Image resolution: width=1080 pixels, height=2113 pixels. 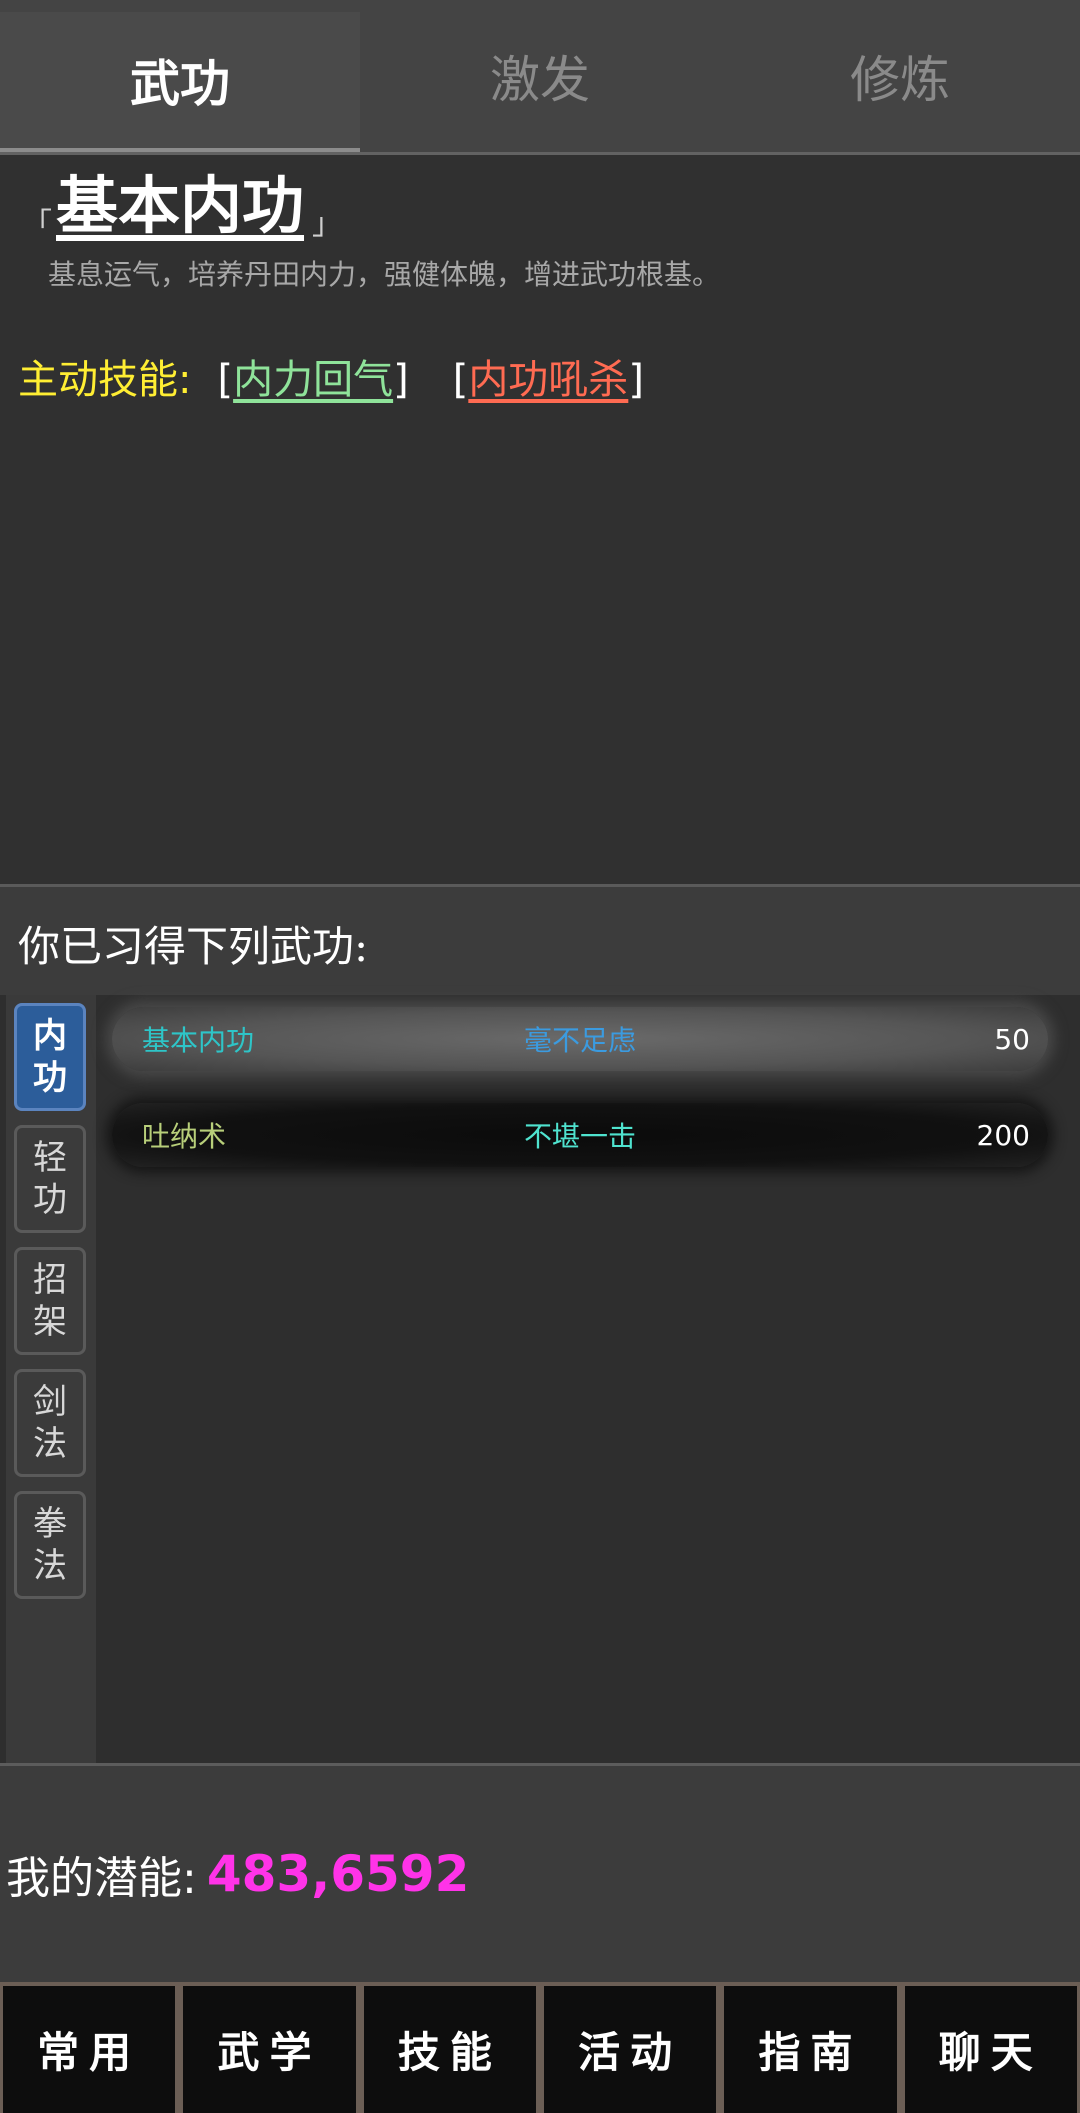 What do you see at coordinates (449, 2049) in the screenshot?
I see `nav-button-jineng: 技能` at bounding box center [449, 2049].